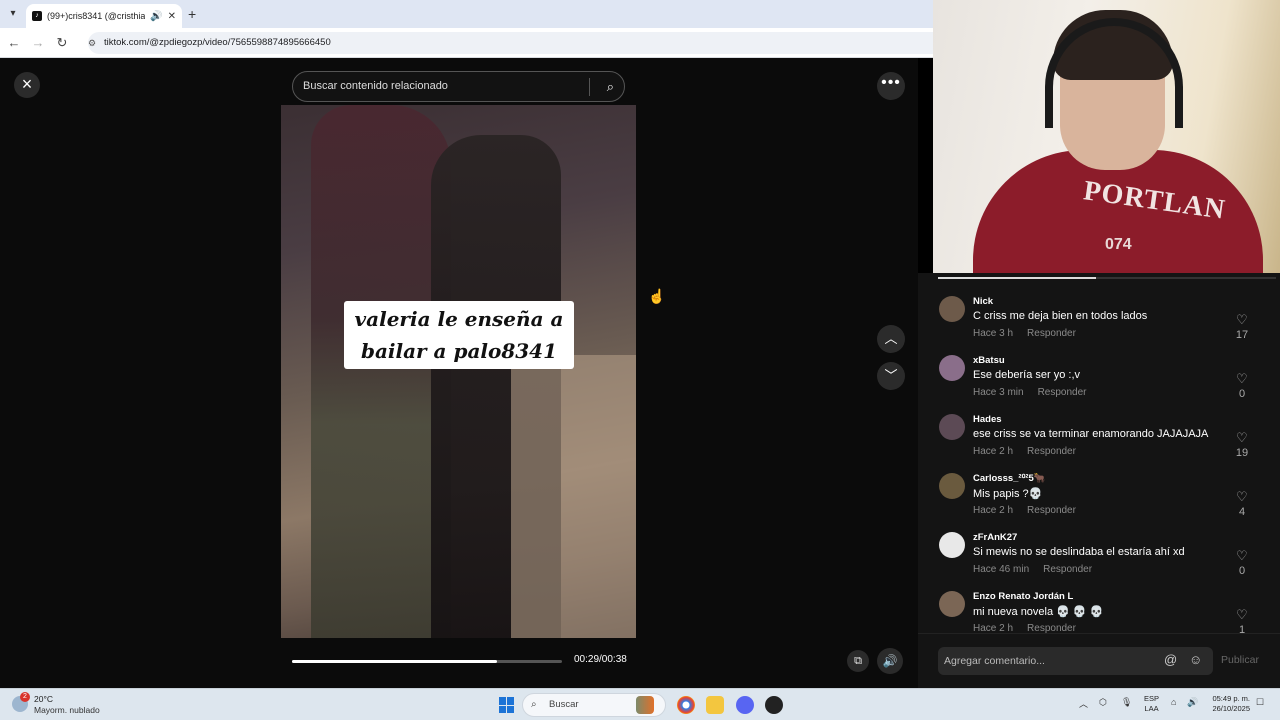 The height and width of the screenshot is (720, 1280). I want to click on search-placeholder: Buscar contenido relacionado, so click(375, 86).